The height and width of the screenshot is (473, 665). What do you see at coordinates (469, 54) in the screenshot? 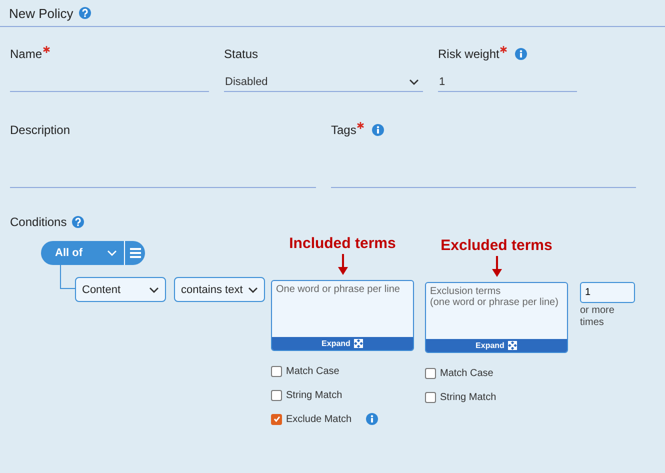
I see `field-label: Risk weight` at bounding box center [469, 54].